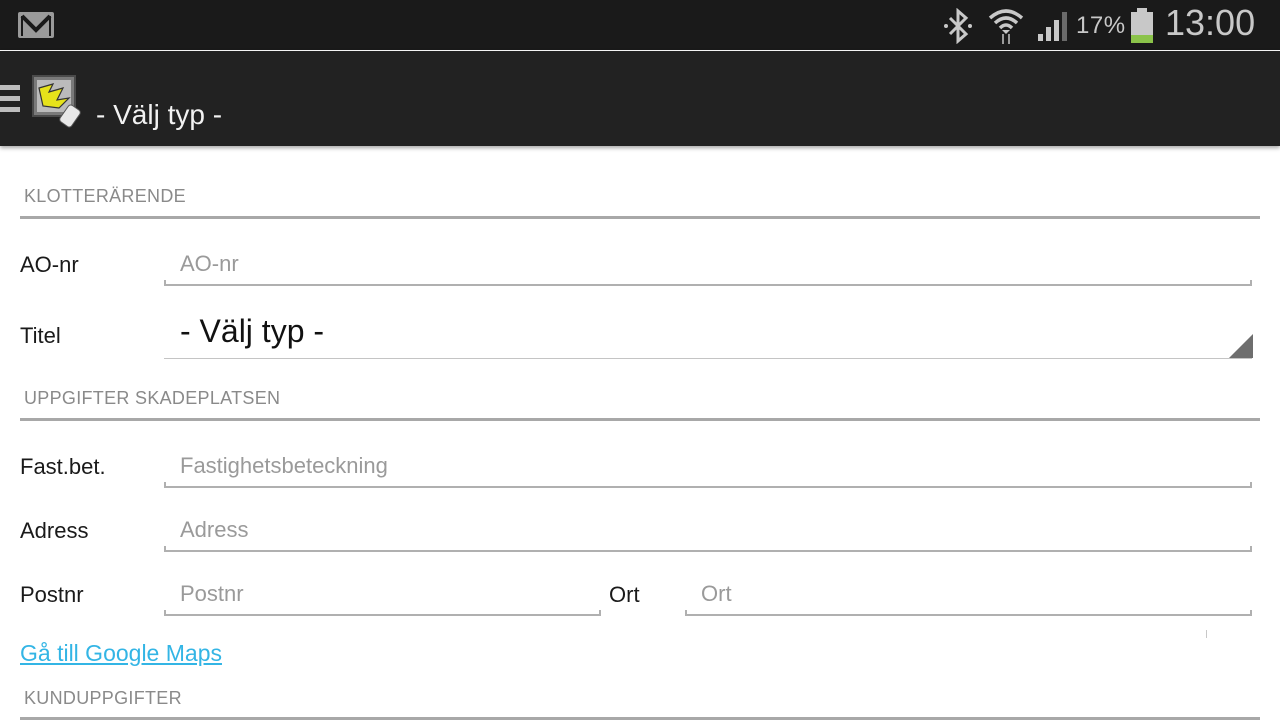 The image size is (1280, 720). Describe the element at coordinates (105, 196) in the screenshot. I see `section-header-klotterarende: KLOTTERÄRENDE` at that location.